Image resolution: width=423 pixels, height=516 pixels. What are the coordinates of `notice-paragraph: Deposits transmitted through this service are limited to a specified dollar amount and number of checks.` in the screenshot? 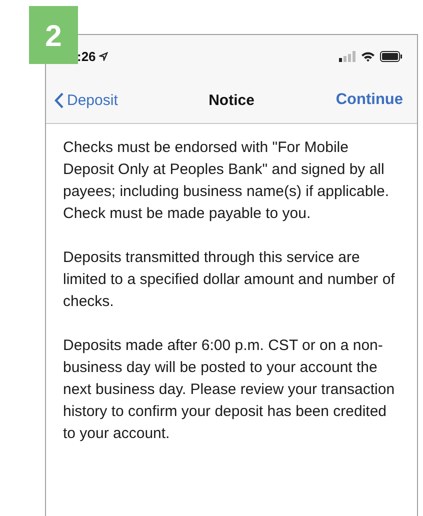 It's located at (229, 280).